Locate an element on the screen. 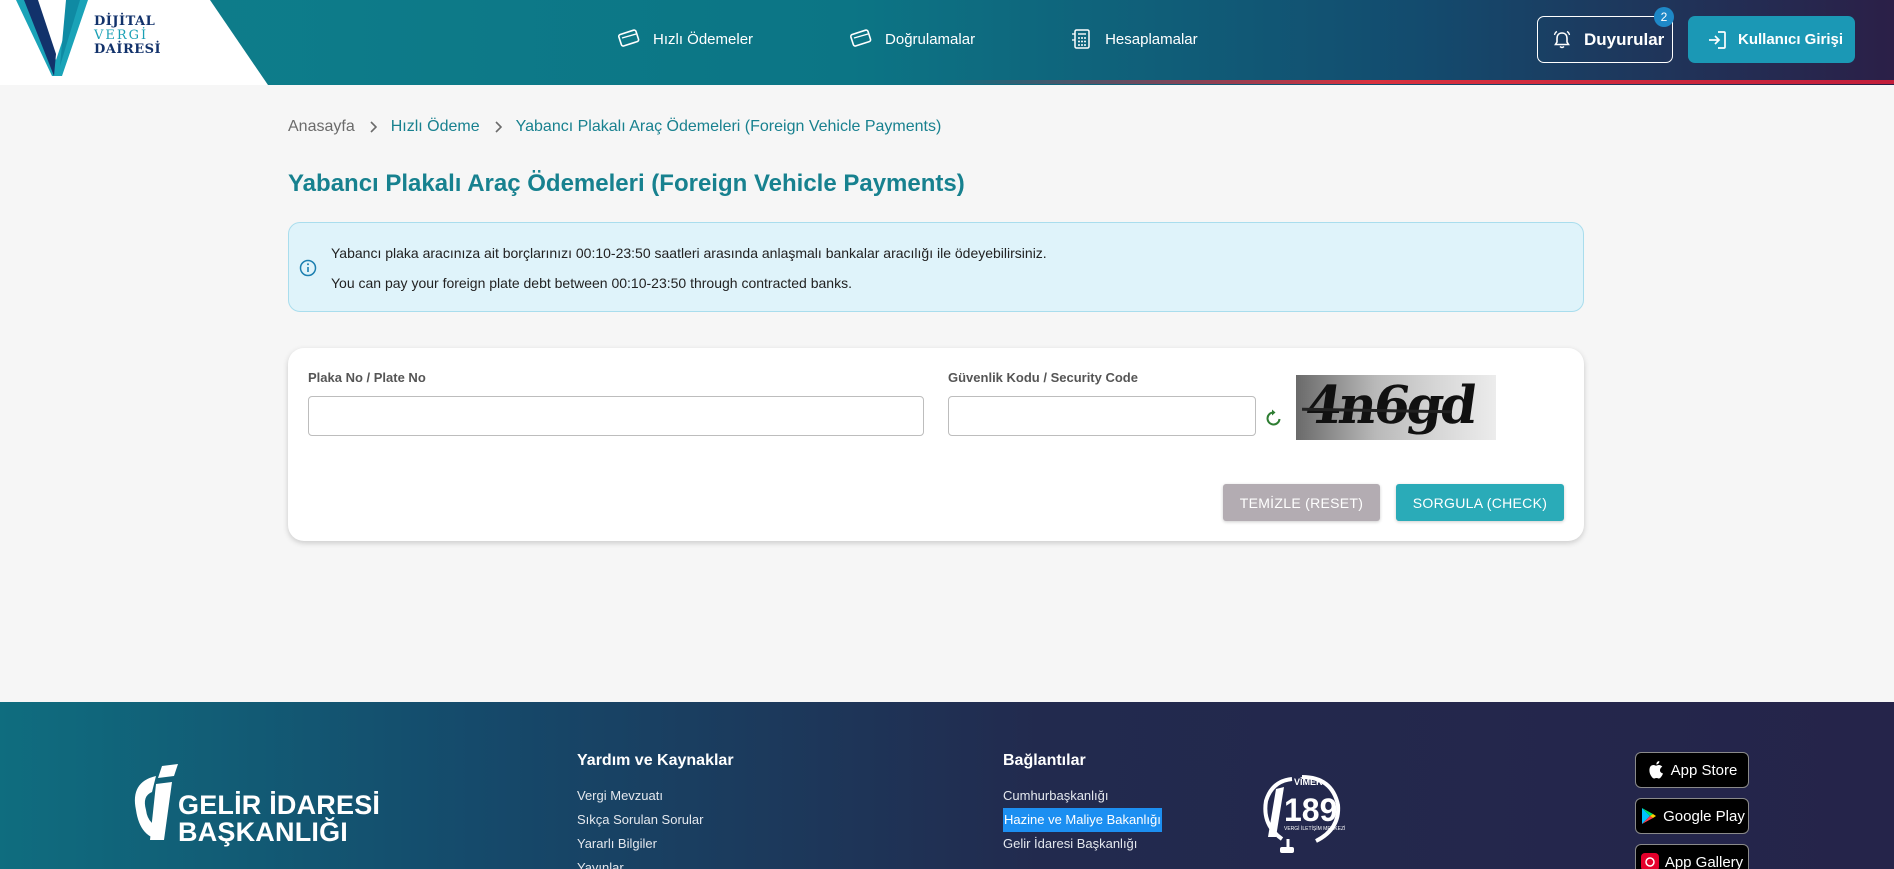  logo-line-3: DAİRESİ is located at coordinates (128, 49).